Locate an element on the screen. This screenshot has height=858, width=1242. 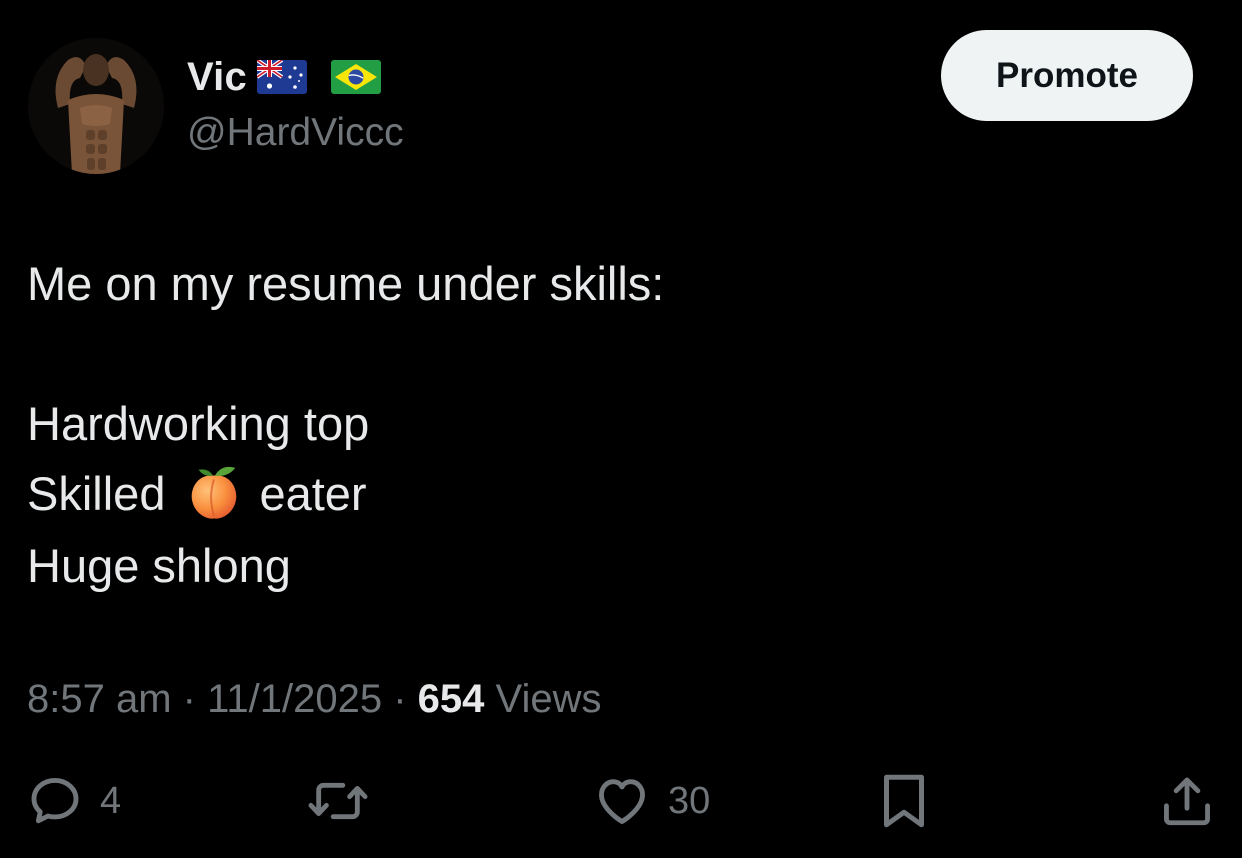
tweet-text-line: Me on my resume under skills: is located at coordinates (346, 283).